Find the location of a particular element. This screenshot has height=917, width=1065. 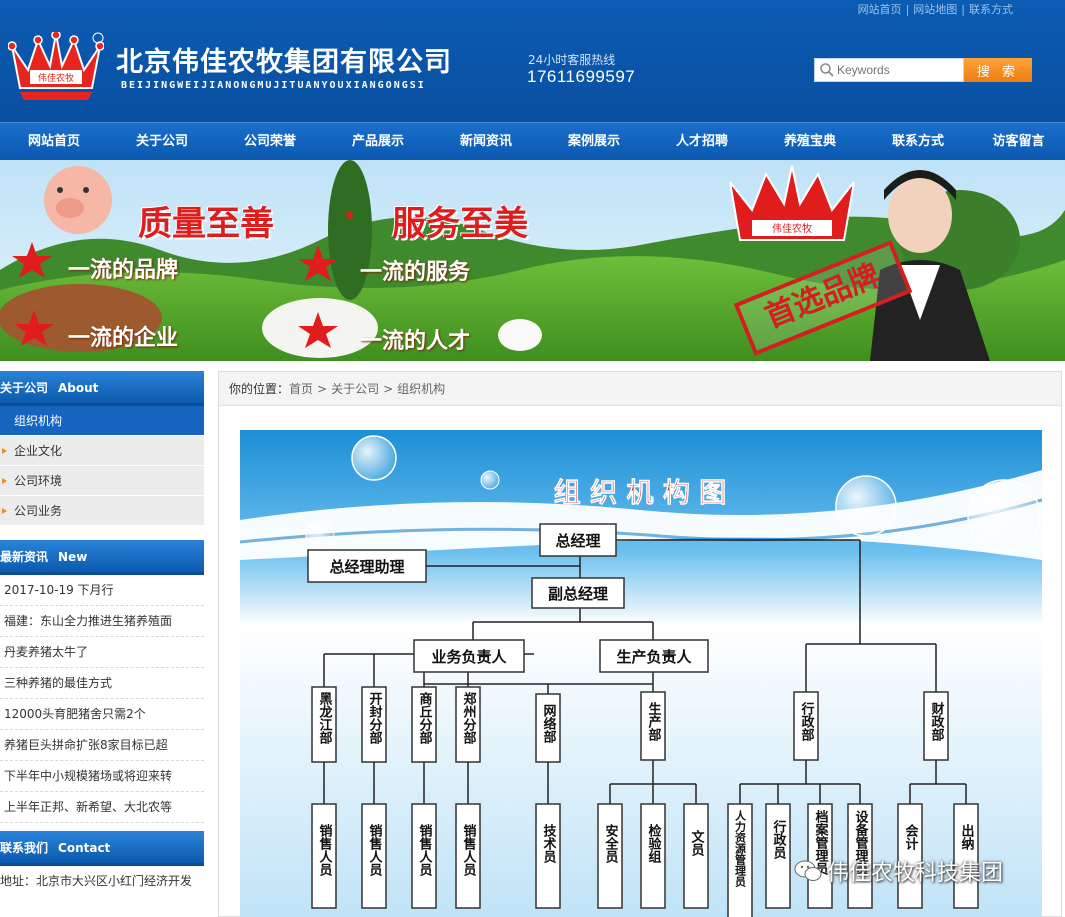

wechat-watermark: 伟佳农牧科技集团 is located at coordinates (898, 871).